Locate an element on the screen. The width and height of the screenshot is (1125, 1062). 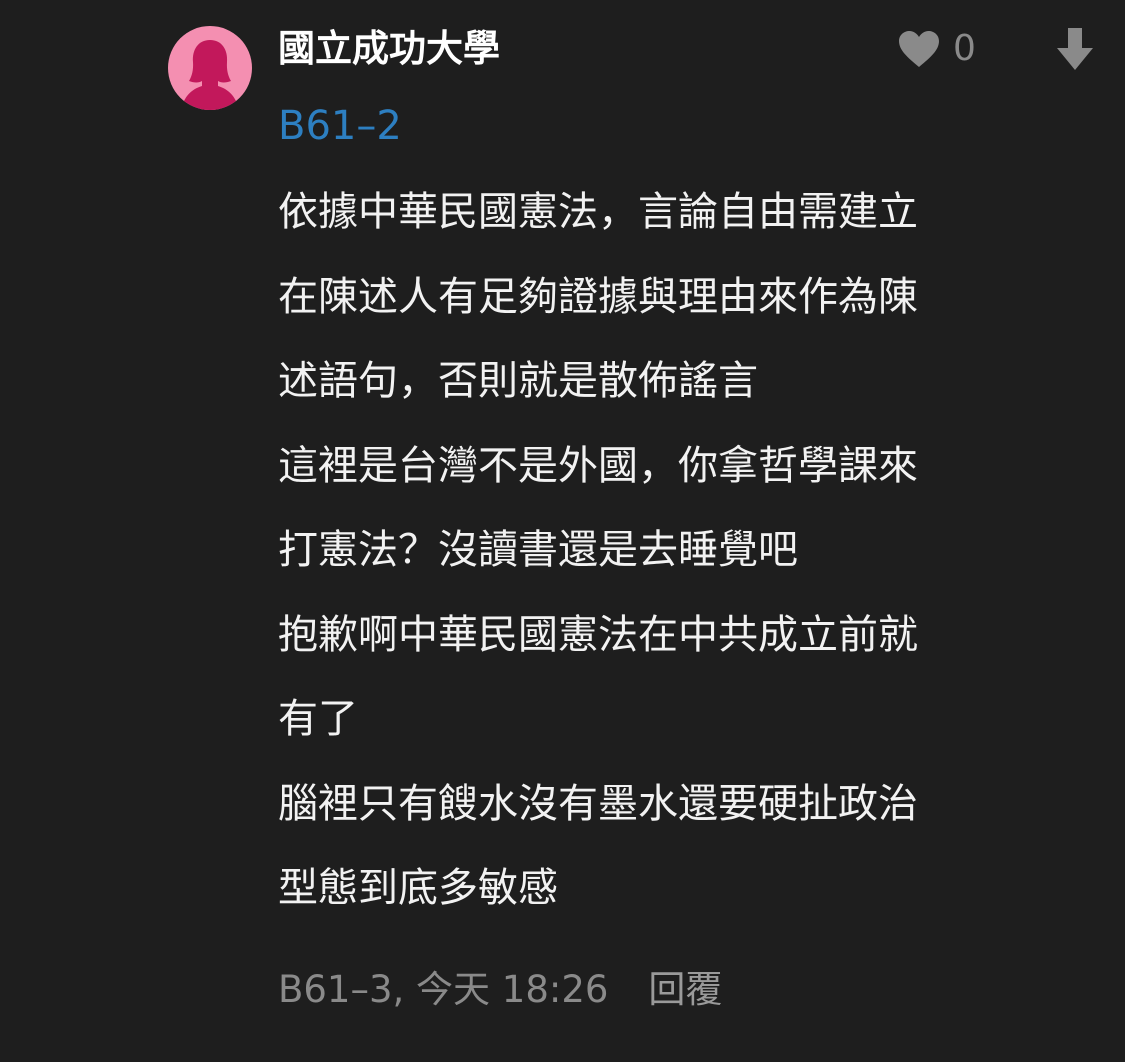
content-line: 在陳述人有足夠證據與理由來作為陳 is located at coordinates (598, 296).